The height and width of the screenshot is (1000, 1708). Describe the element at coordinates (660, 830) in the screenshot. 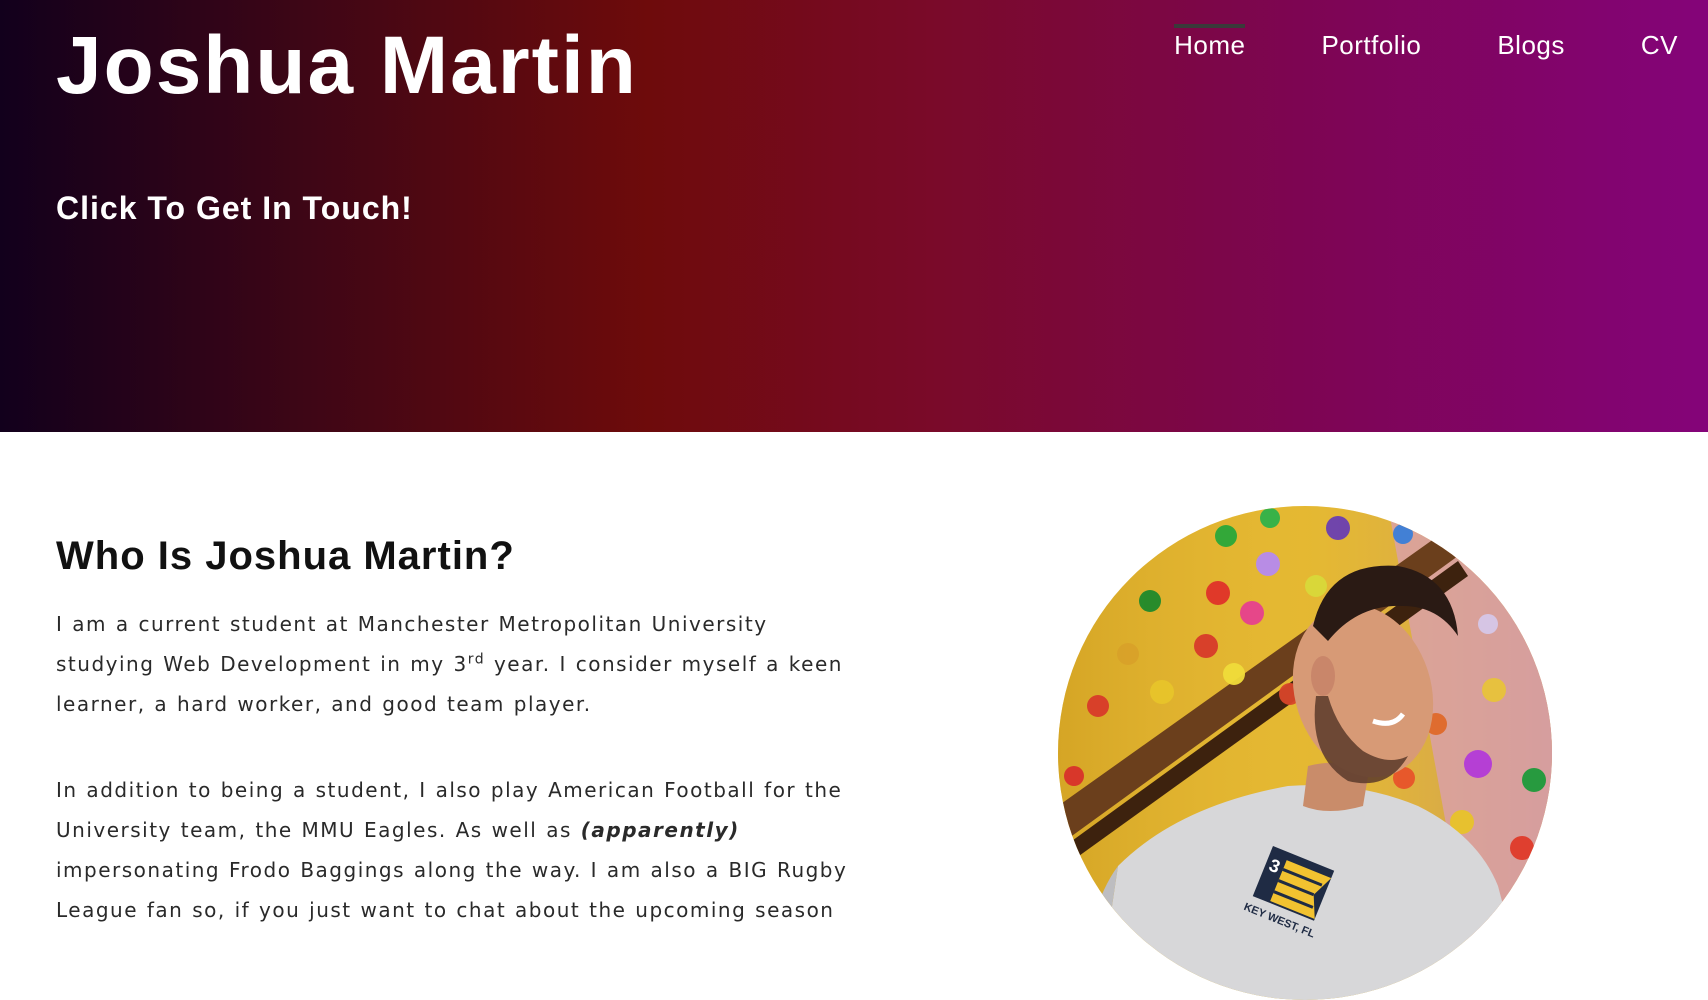

I see `emphasis-apparently: (apparently)` at that location.